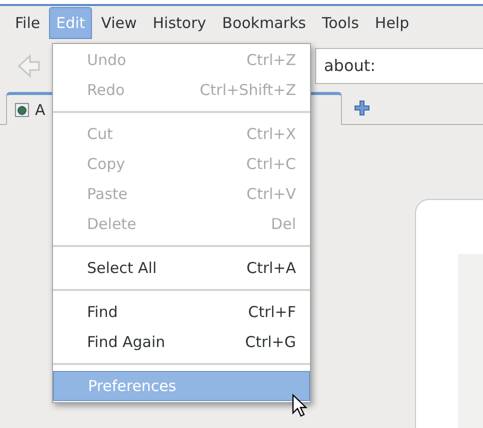 The width and height of the screenshot is (483, 428). Describe the element at coordinates (399, 66) in the screenshot. I see `address-field: about:` at that location.